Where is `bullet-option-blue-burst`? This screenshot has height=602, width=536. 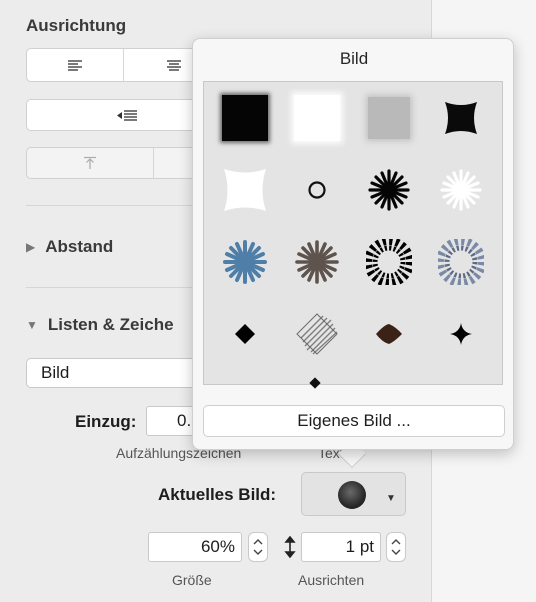
bullet-option-blue-burst is located at coordinates (245, 262).